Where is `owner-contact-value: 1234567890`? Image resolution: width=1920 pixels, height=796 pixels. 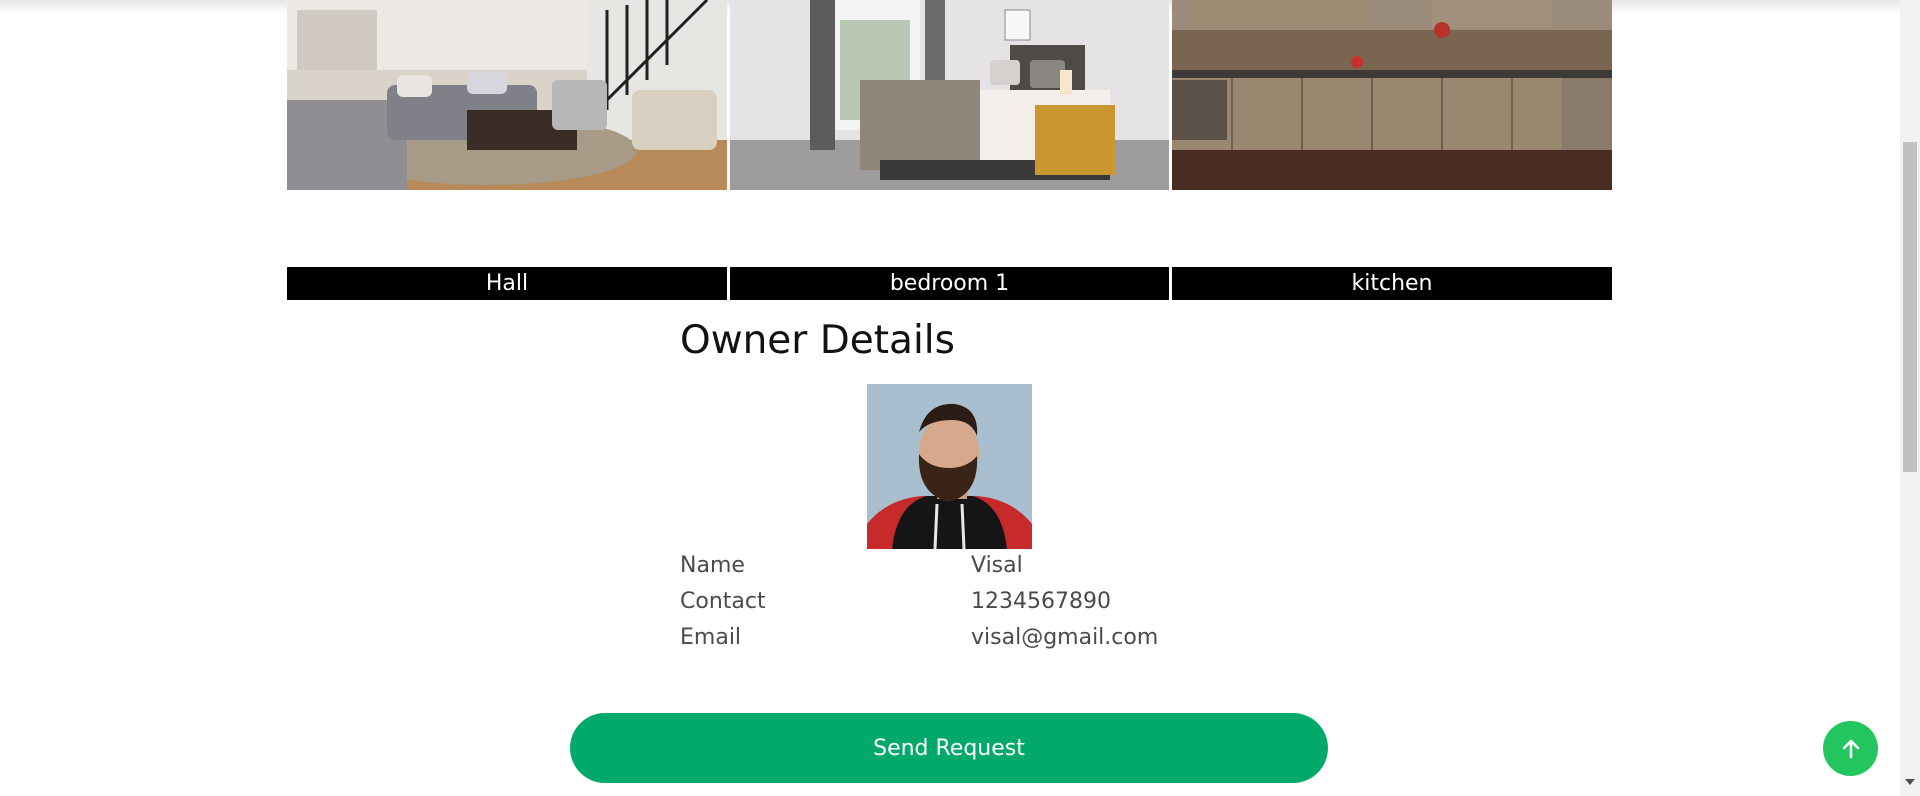
owner-contact-value: 1234567890 is located at coordinates (1041, 601).